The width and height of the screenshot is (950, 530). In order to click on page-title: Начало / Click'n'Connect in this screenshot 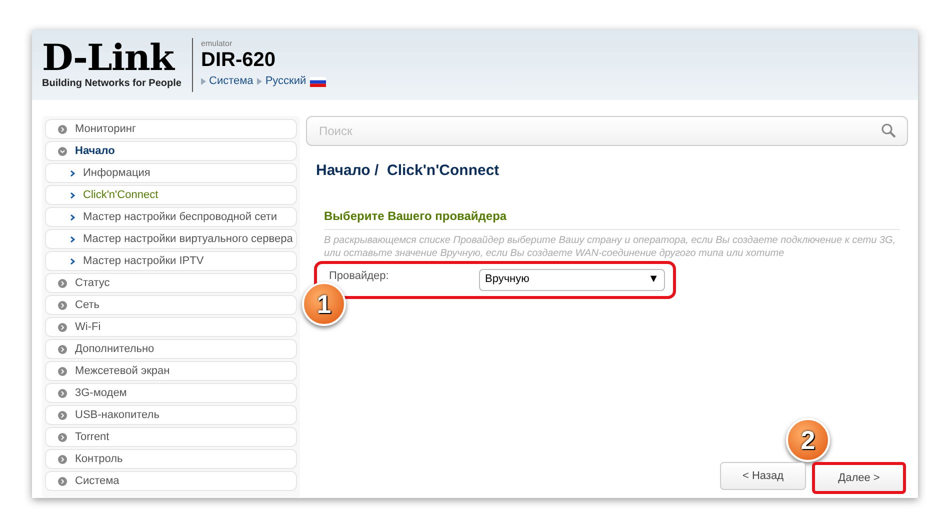, I will do `click(408, 171)`.